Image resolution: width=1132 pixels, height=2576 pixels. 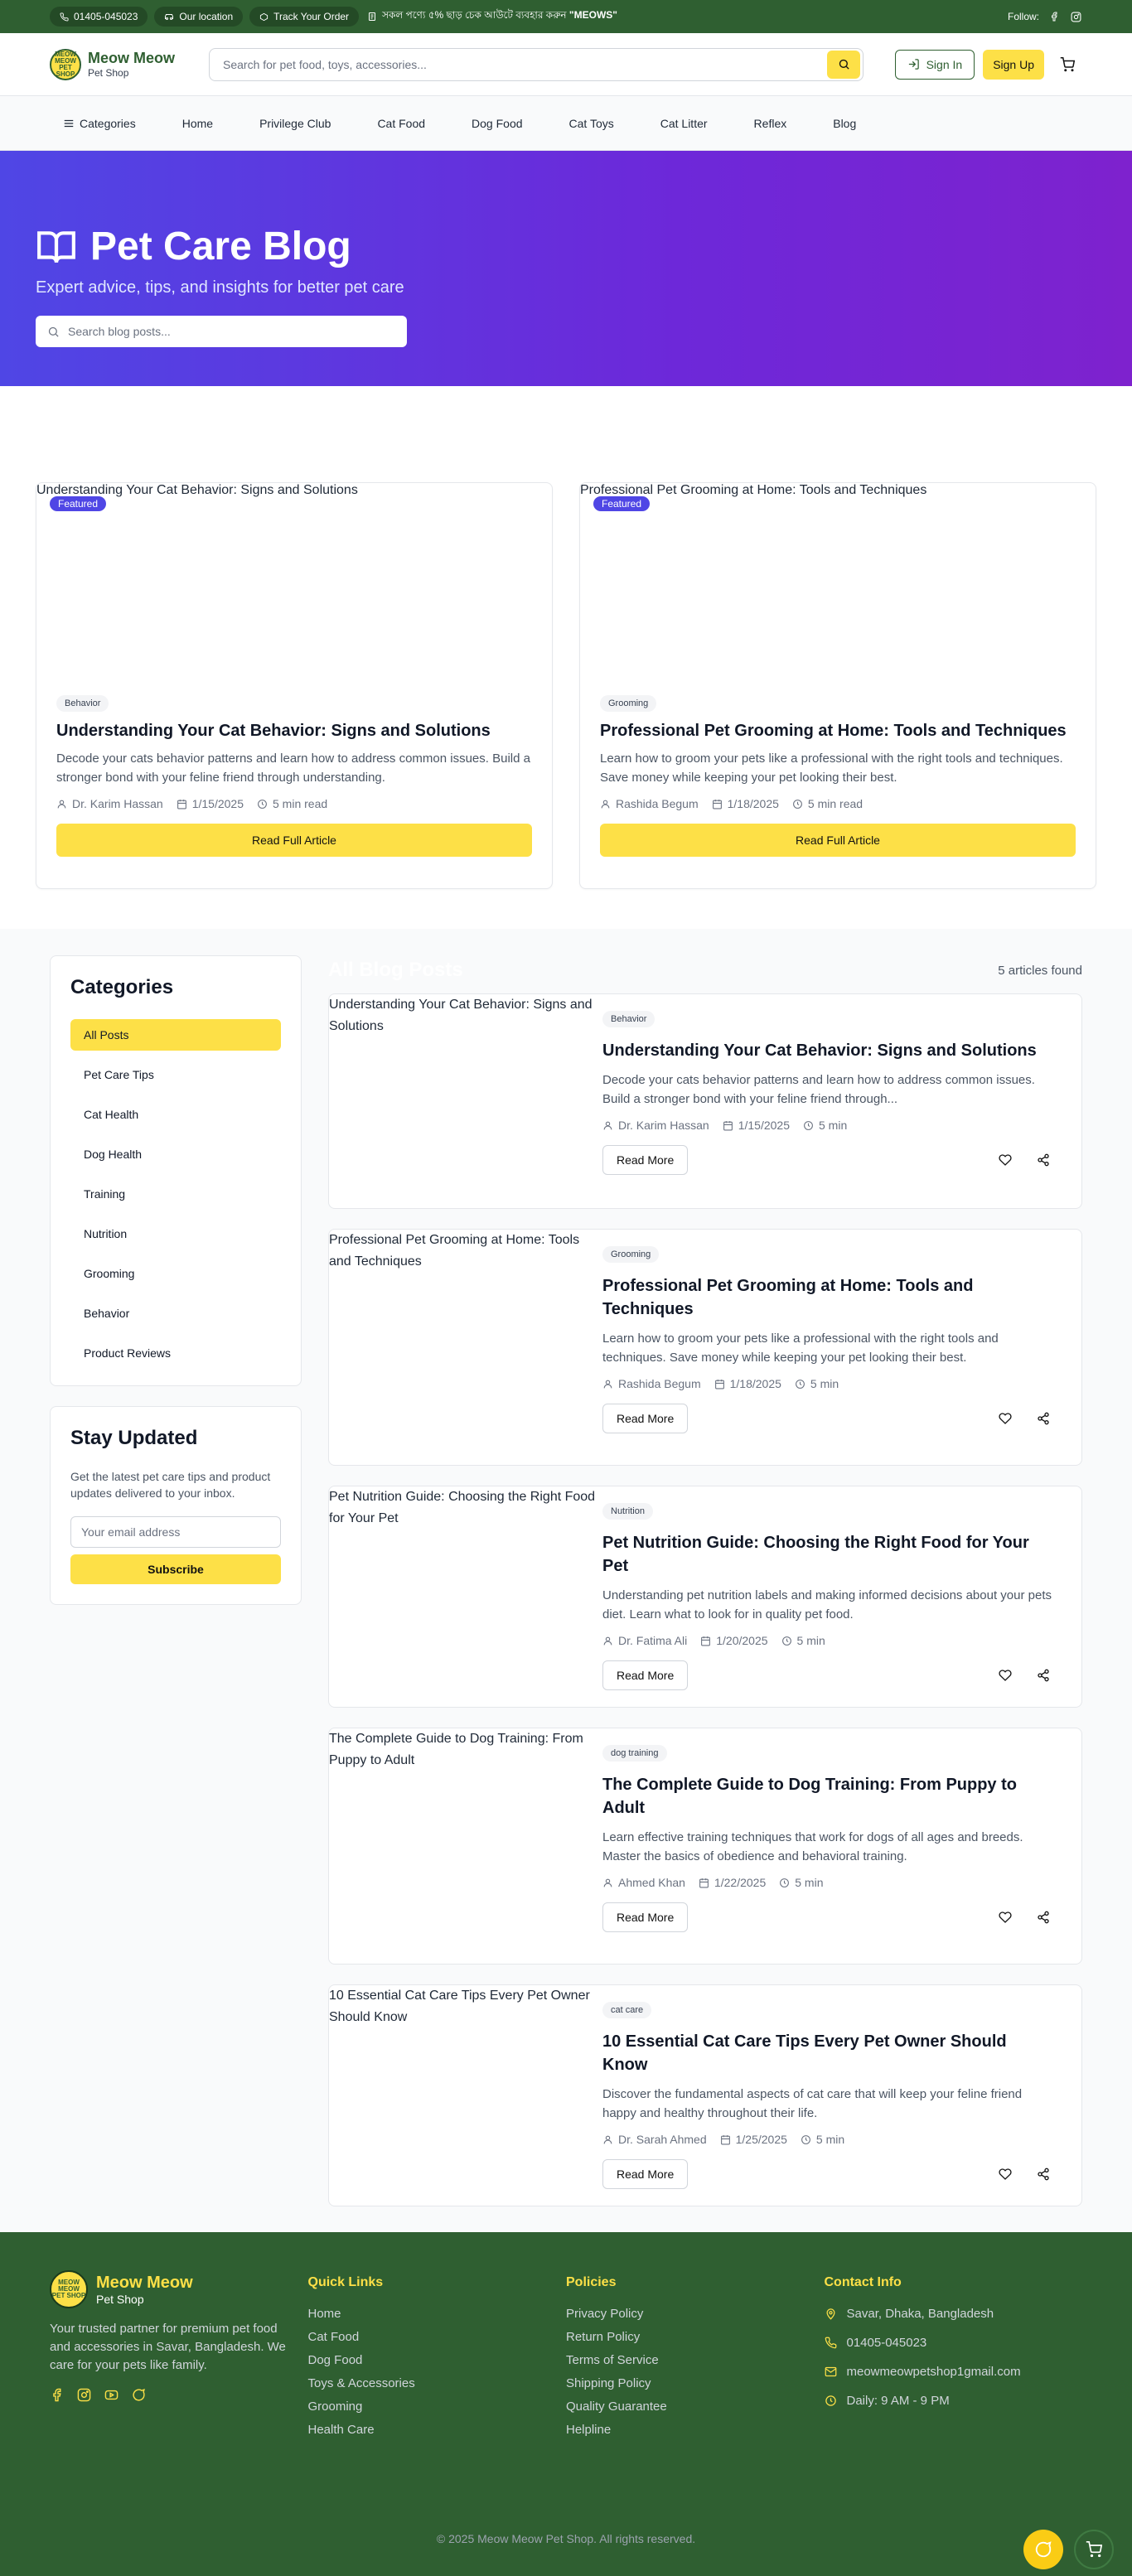 I want to click on category-behavior: Behavior, so click(x=175, y=1313).